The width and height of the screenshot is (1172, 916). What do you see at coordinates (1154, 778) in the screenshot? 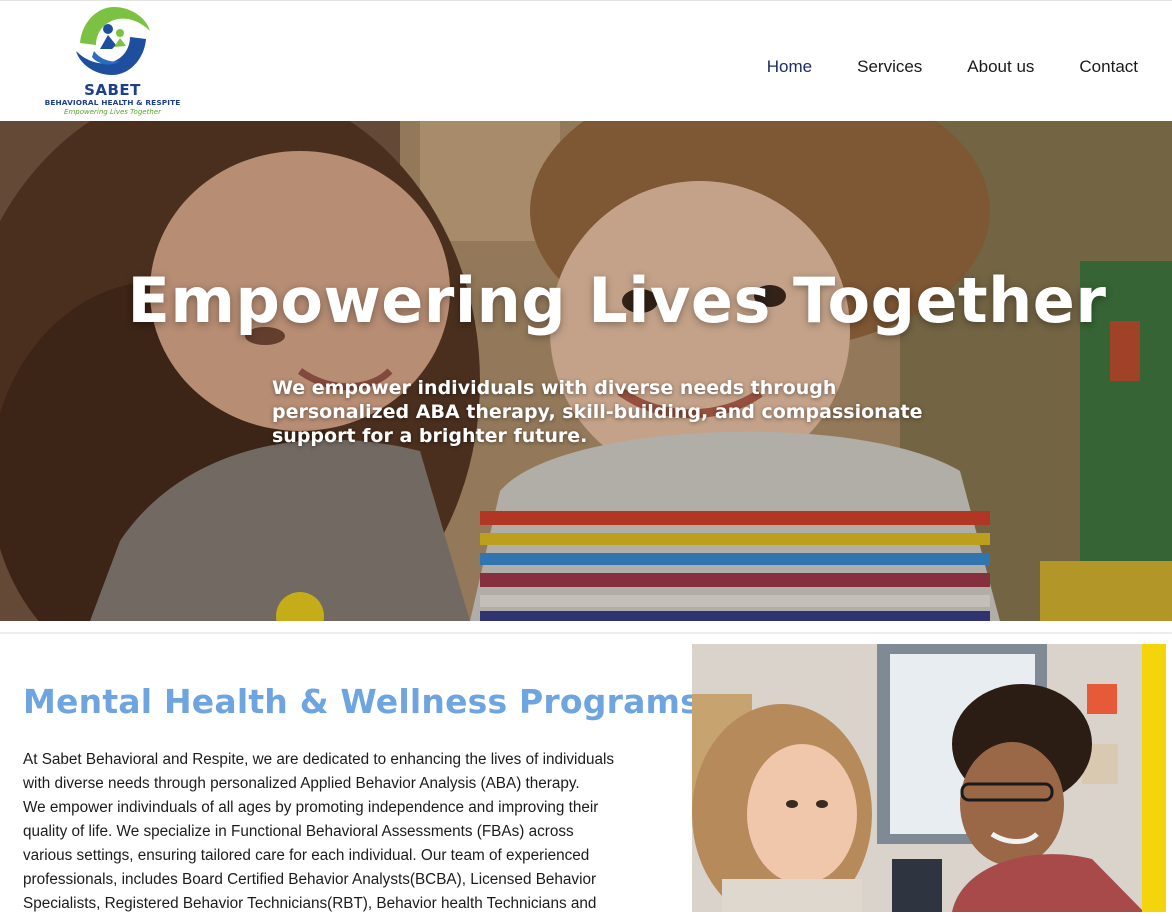
I see `accent-bar` at bounding box center [1154, 778].